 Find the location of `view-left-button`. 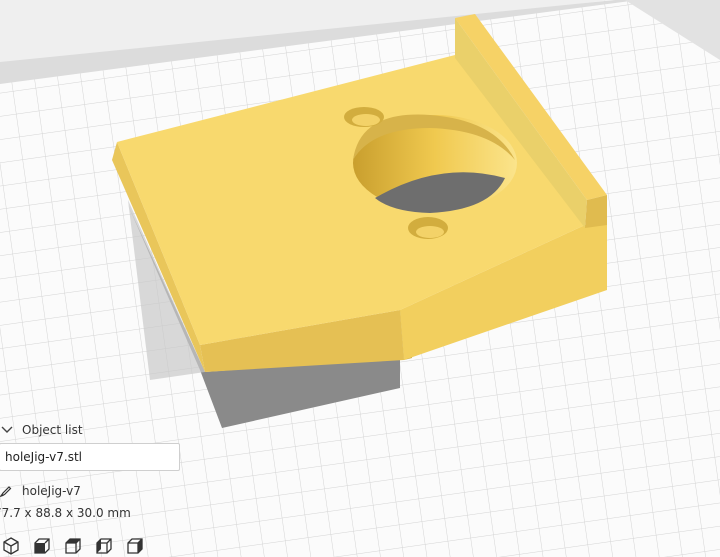

view-left-button is located at coordinates (104, 546).